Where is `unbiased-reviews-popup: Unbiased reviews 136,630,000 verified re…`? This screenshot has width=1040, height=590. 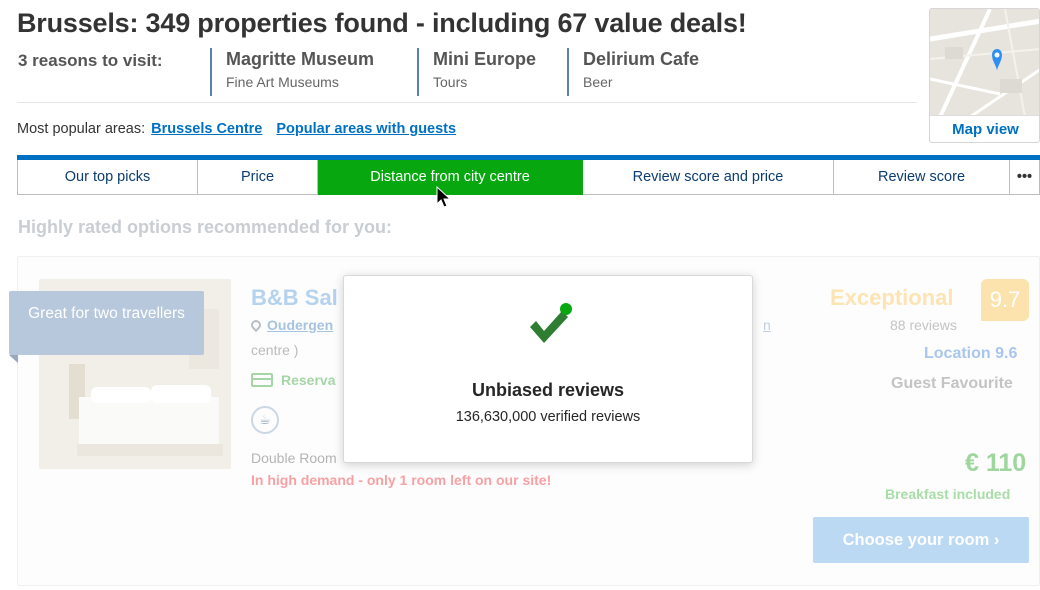 unbiased-reviews-popup: Unbiased reviews 136,630,000 verified re… is located at coordinates (548, 369).